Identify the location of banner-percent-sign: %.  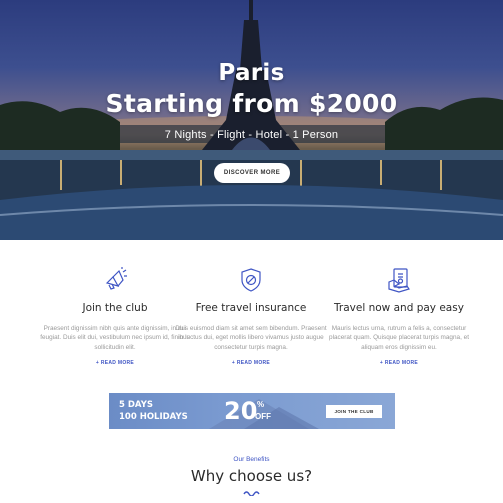
(261, 404).